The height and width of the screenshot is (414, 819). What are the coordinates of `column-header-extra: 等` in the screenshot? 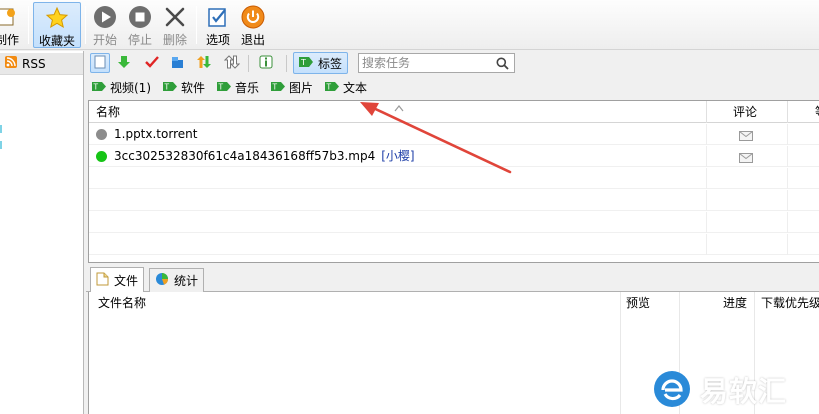 It's located at (817, 112).